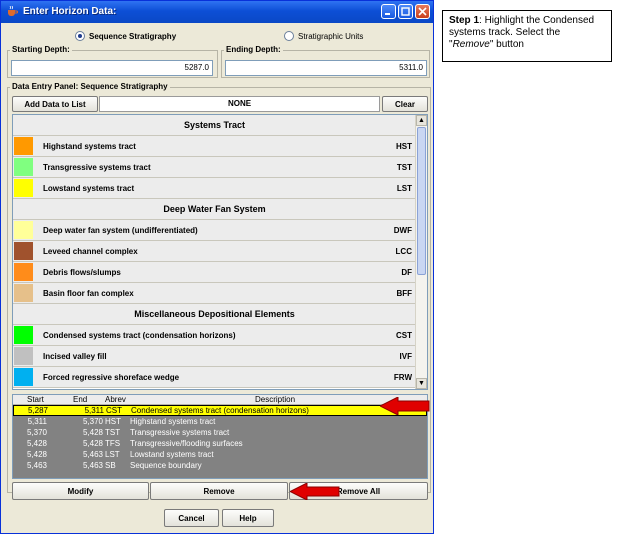  I want to click on remove-button: Remove, so click(219, 491).